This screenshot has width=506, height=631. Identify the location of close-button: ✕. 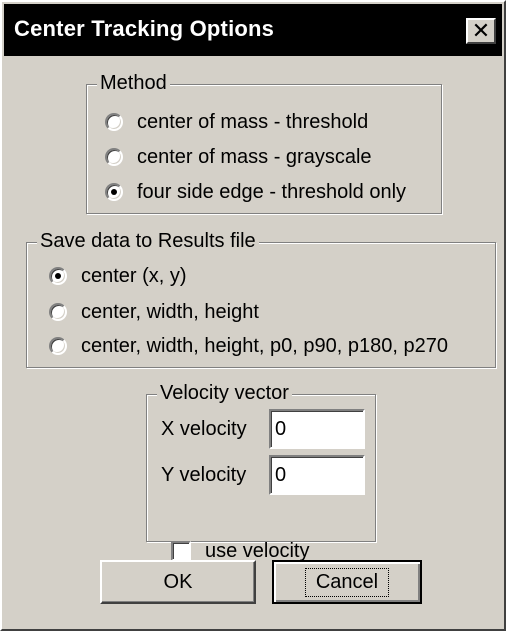
(481, 31).